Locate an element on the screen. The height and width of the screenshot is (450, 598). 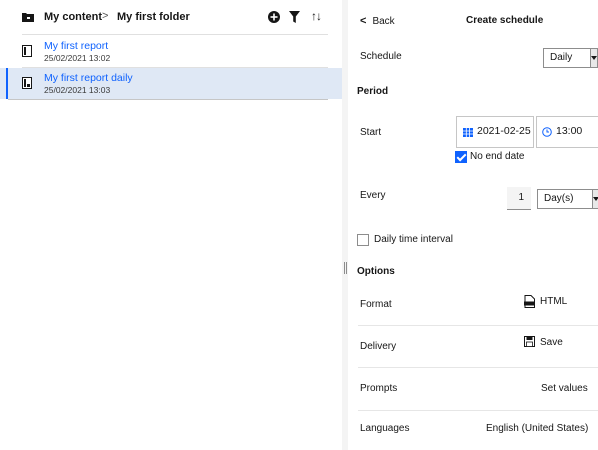
splitter-grip-icon is located at coordinates (344, 268).